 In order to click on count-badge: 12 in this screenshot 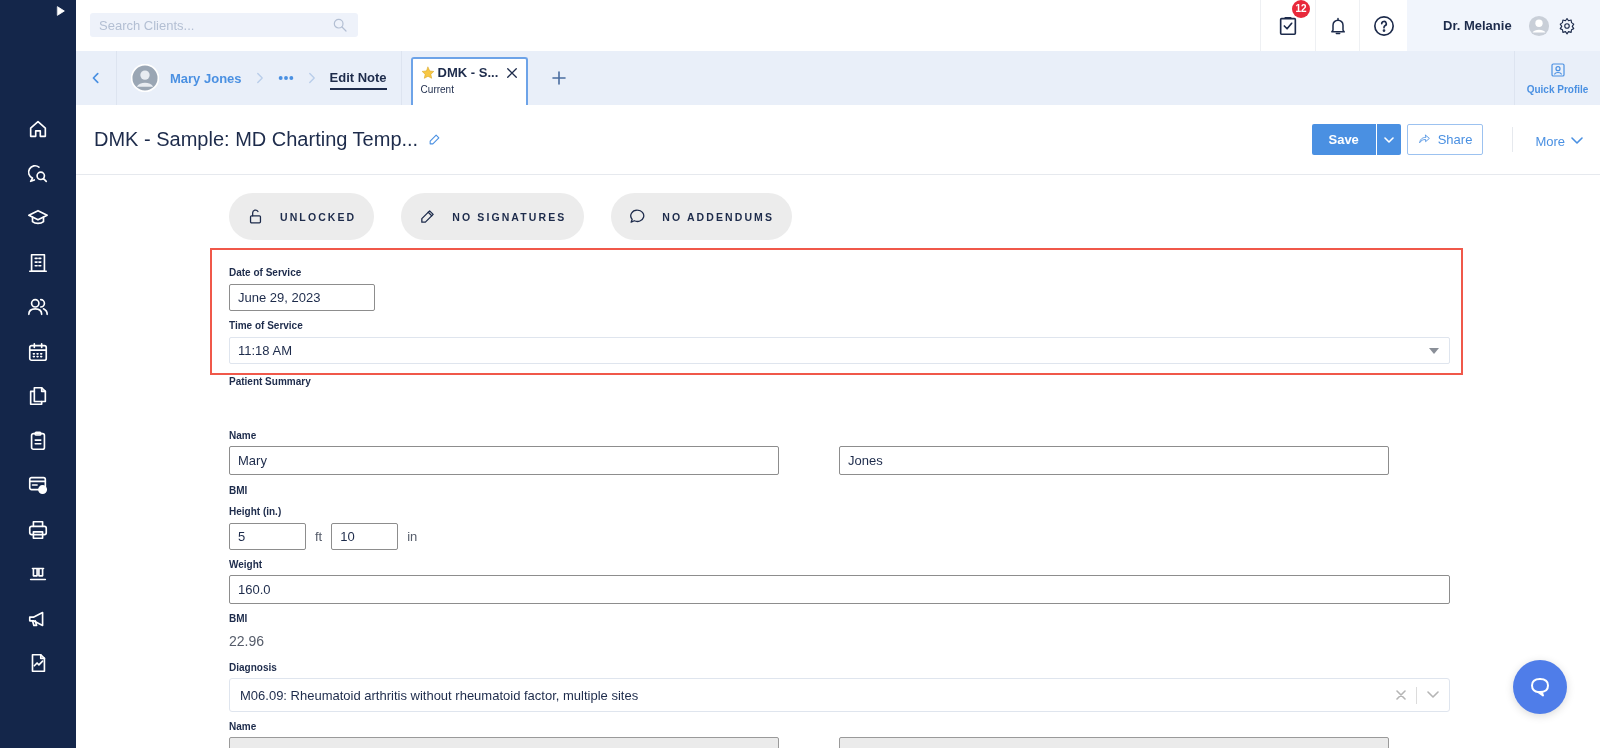, I will do `click(1301, 9)`.